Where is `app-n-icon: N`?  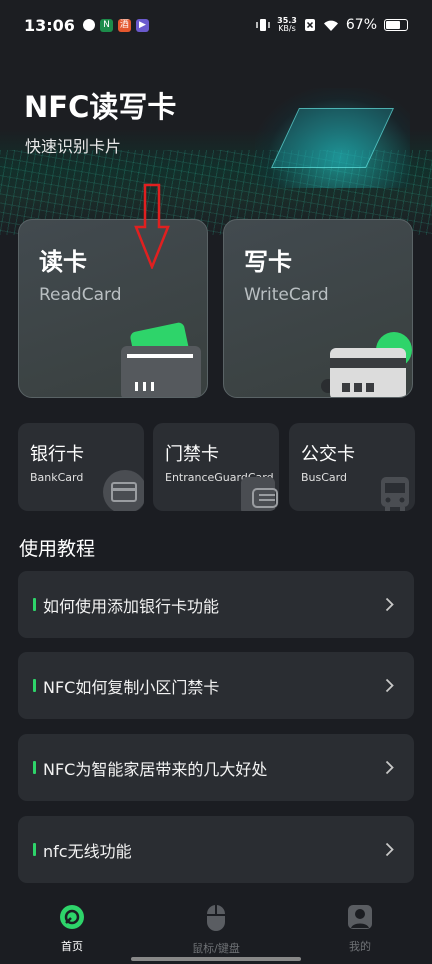
app-n-icon: N is located at coordinates (106, 25).